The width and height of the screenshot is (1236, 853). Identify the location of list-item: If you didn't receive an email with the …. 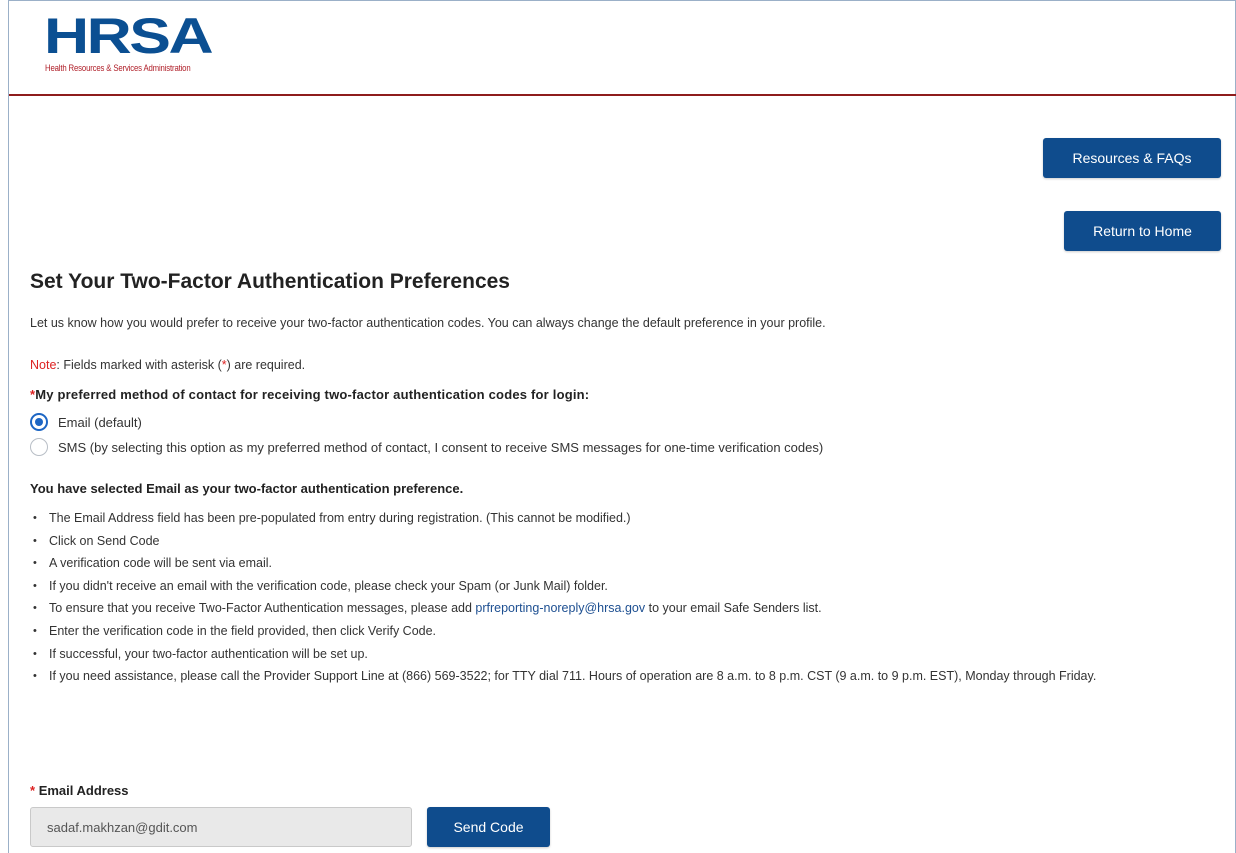
(625, 586).